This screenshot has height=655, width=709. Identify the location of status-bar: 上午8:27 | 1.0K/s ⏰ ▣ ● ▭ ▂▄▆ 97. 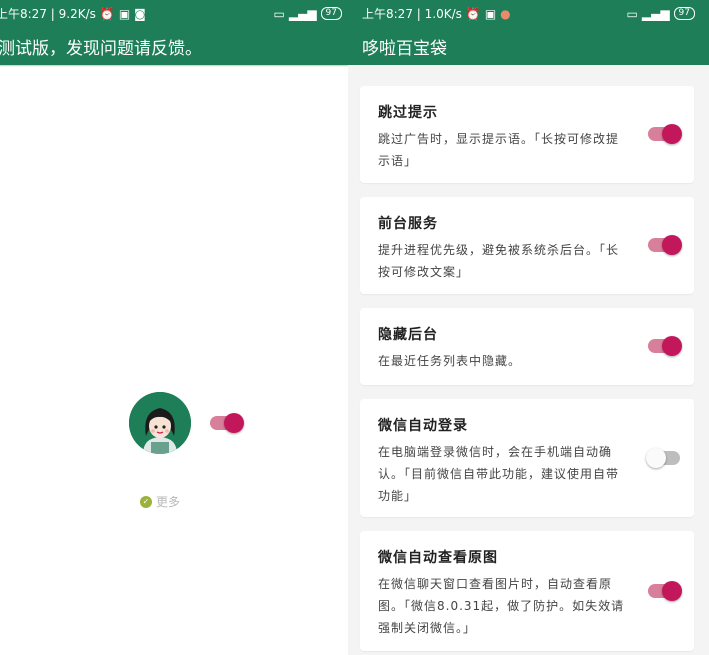
(528, 13).